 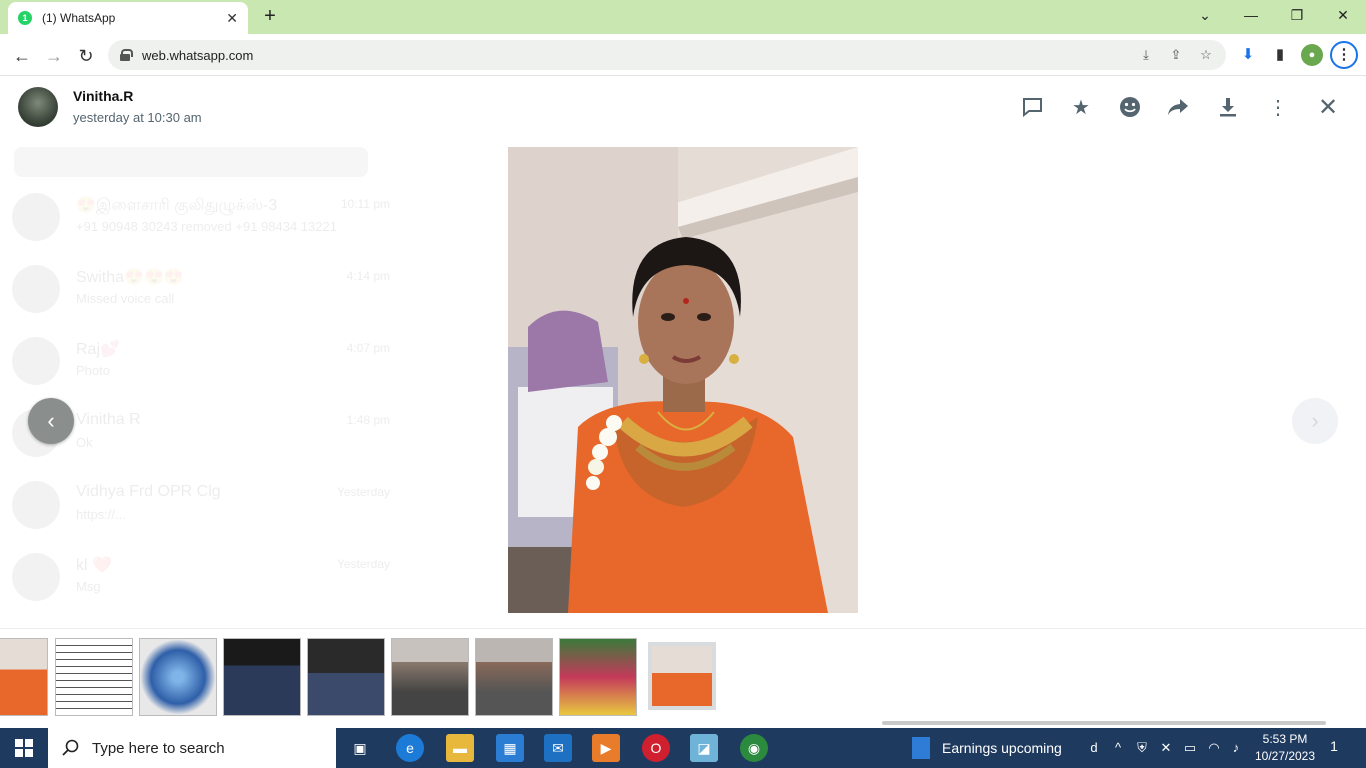 I want to click on message-timestamp: yesterday at 10:30 am, so click(x=137, y=117).